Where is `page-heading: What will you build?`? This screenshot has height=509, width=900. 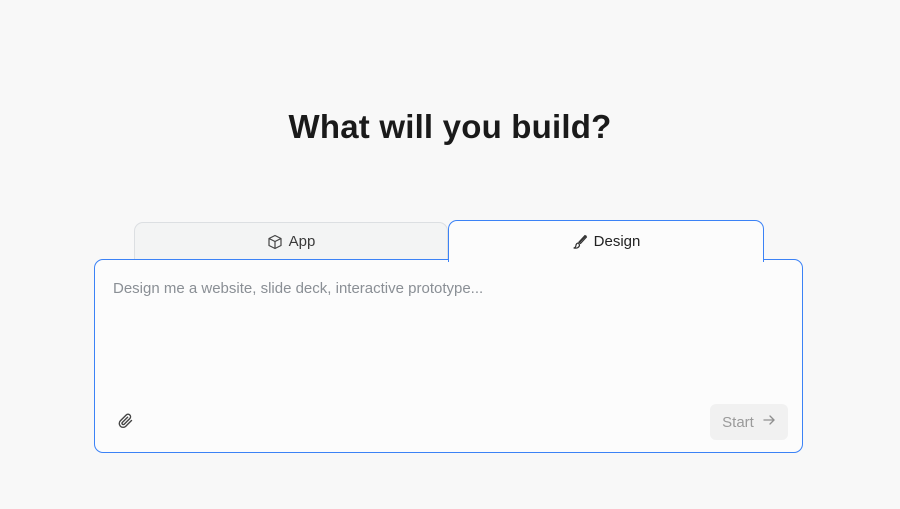
page-heading: What will you build? is located at coordinates (450, 126).